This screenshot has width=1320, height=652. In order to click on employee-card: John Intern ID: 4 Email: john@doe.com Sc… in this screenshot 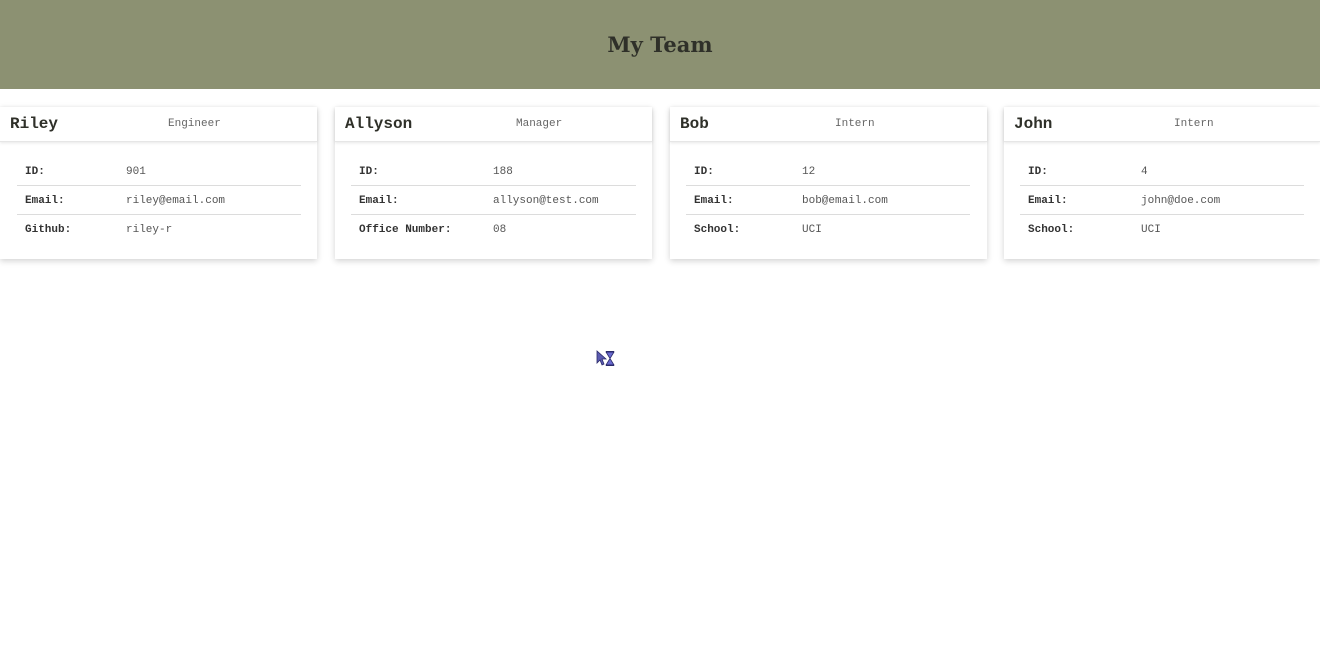, I will do `click(1162, 183)`.